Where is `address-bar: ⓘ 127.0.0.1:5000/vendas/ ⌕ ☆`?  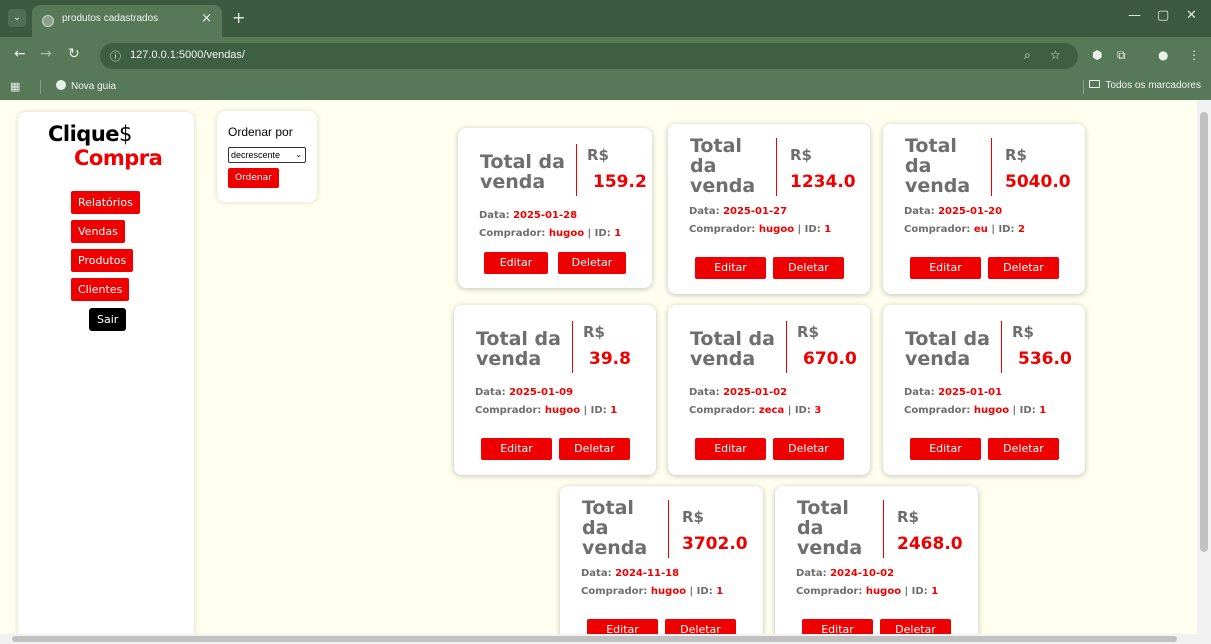
address-bar: ⓘ 127.0.0.1:5000/vendas/ ⌕ ☆ is located at coordinates (589, 56).